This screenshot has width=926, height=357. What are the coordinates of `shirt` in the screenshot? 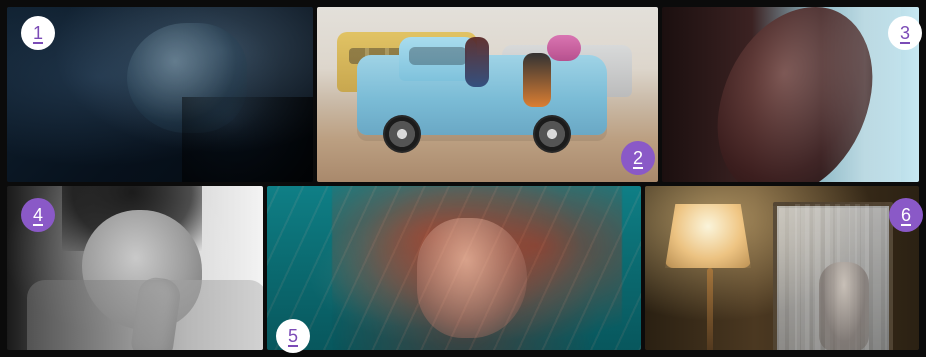 It's located at (145, 315).